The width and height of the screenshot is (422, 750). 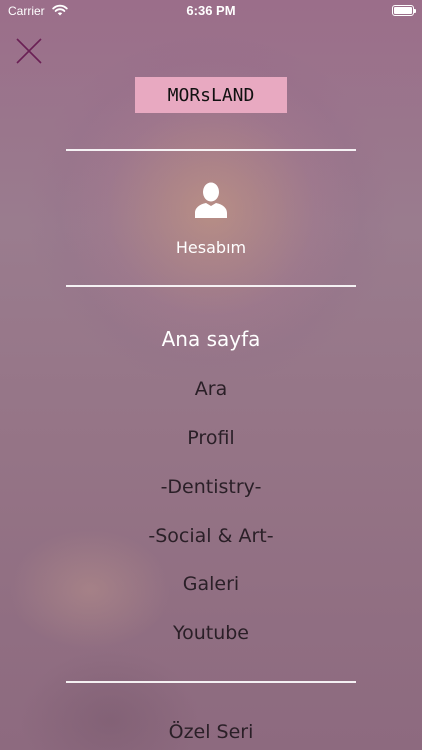 What do you see at coordinates (211, 286) in the screenshot?
I see `divider-middle` at bounding box center [211, 286].